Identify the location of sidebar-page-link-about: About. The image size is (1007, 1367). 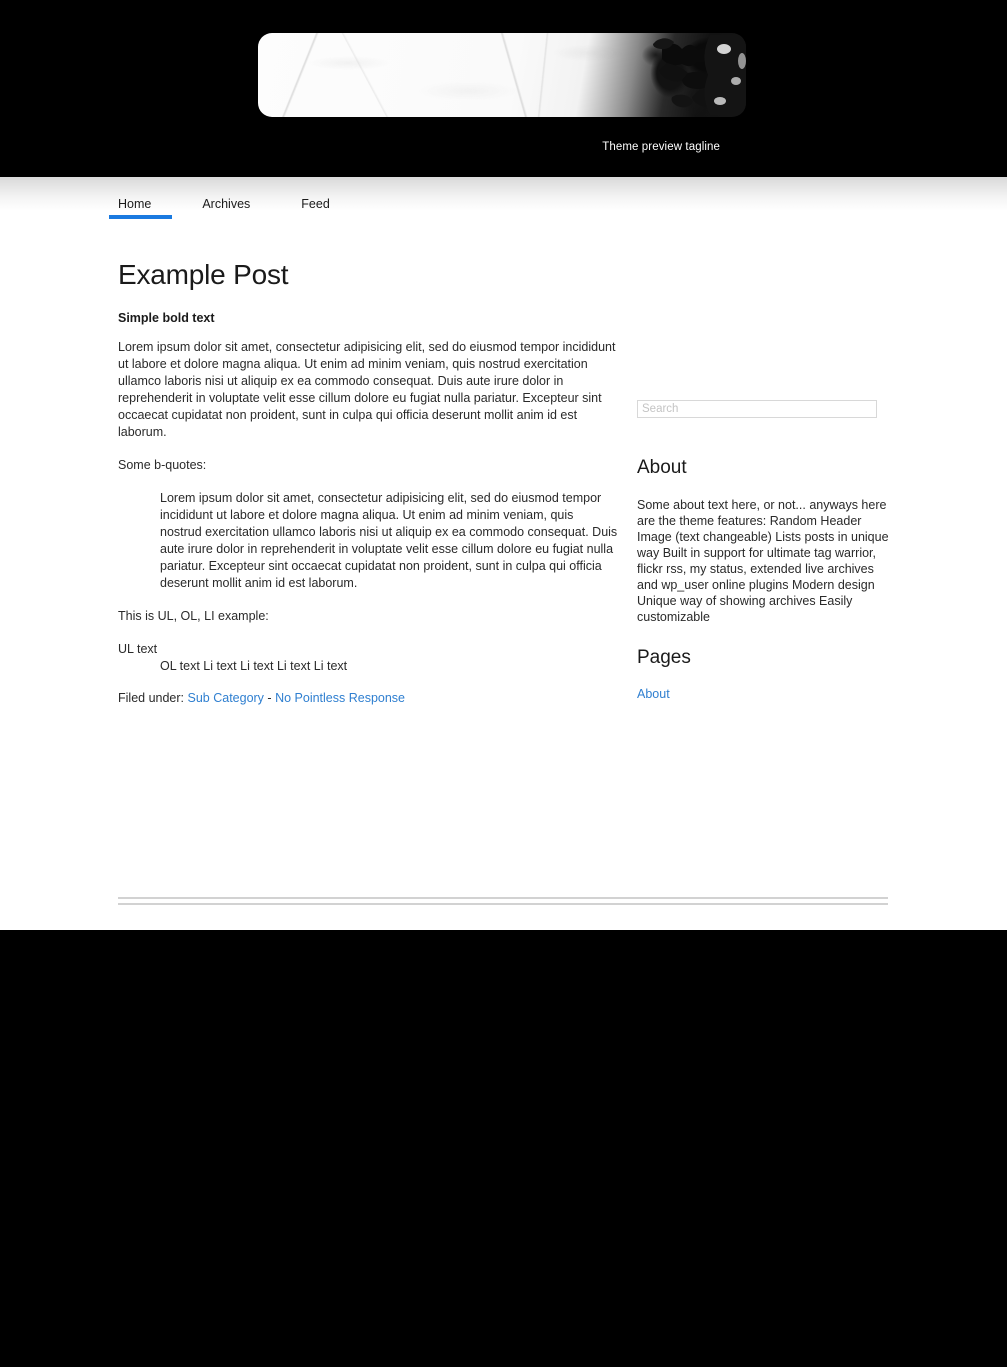
(763, 694).